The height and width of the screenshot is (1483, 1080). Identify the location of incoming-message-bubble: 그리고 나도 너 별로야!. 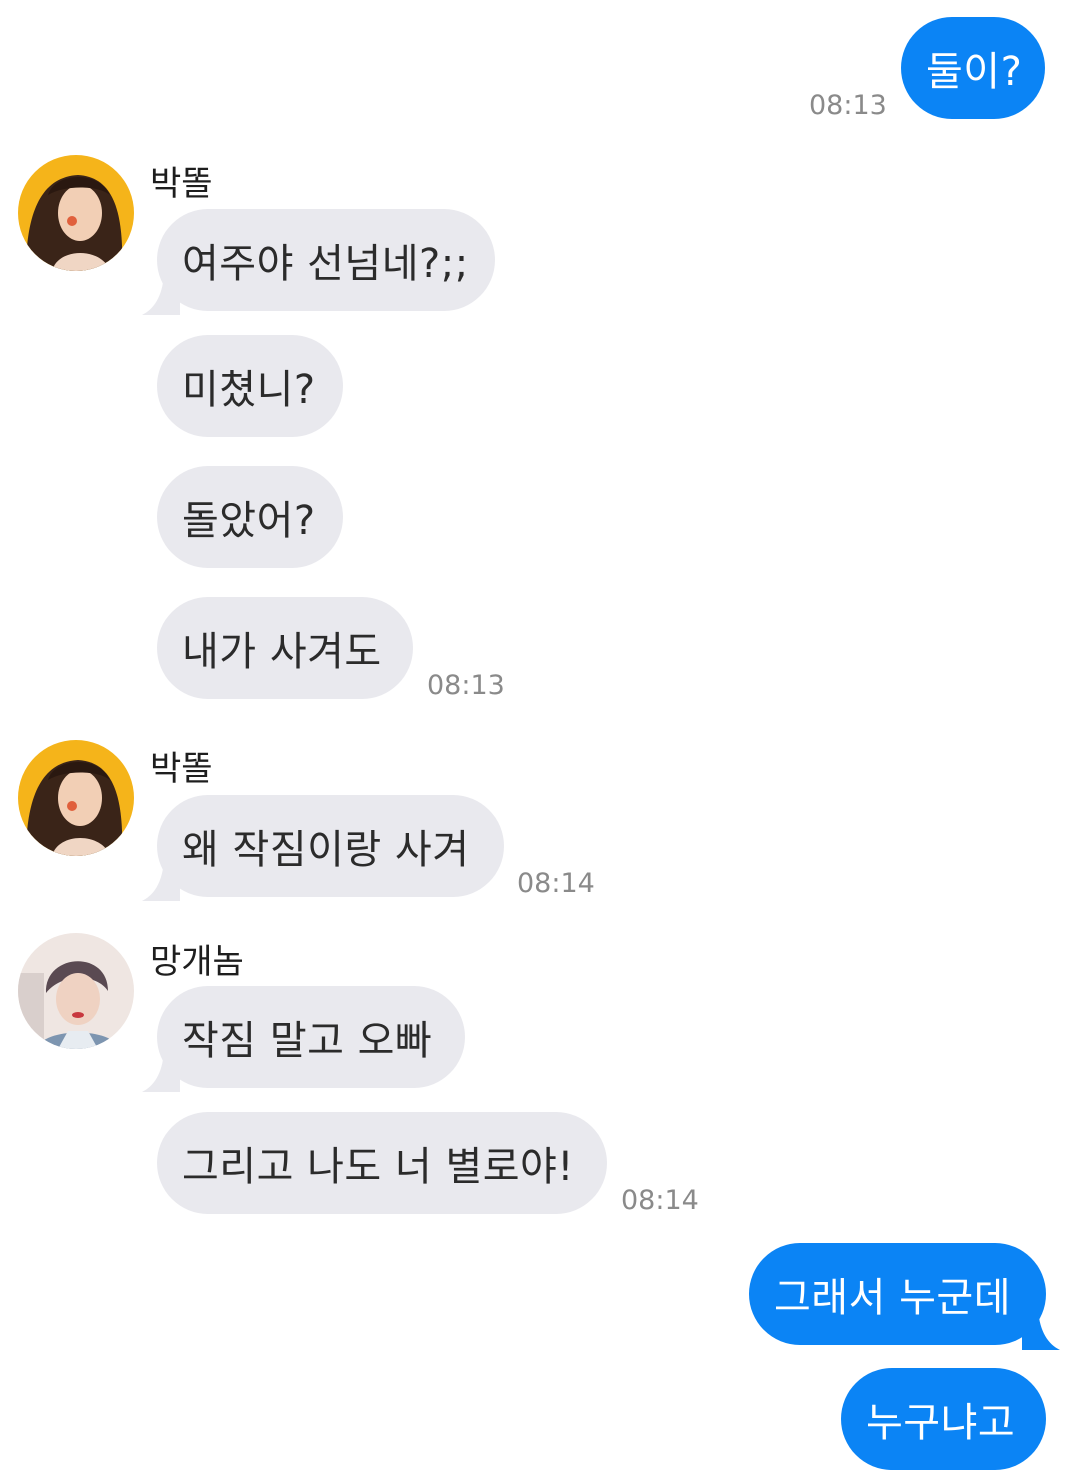
(382, 1163).